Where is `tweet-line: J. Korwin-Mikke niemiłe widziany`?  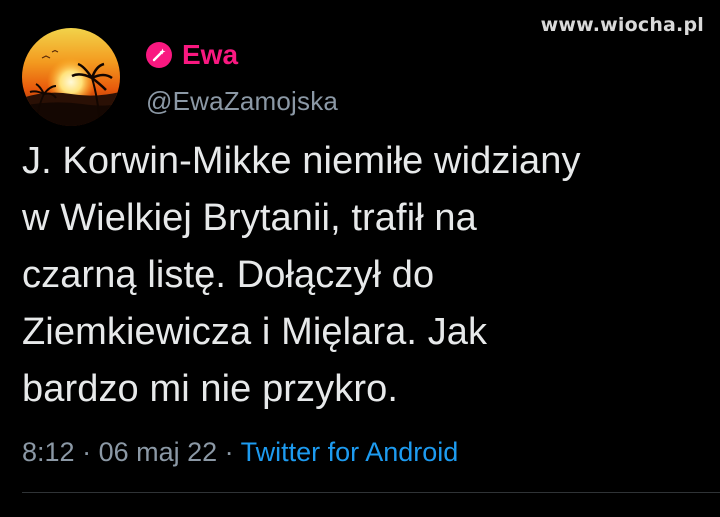 tweet-line: J. Korwin-Mikke niemiłe widziany is located at coordinates (301, 161).